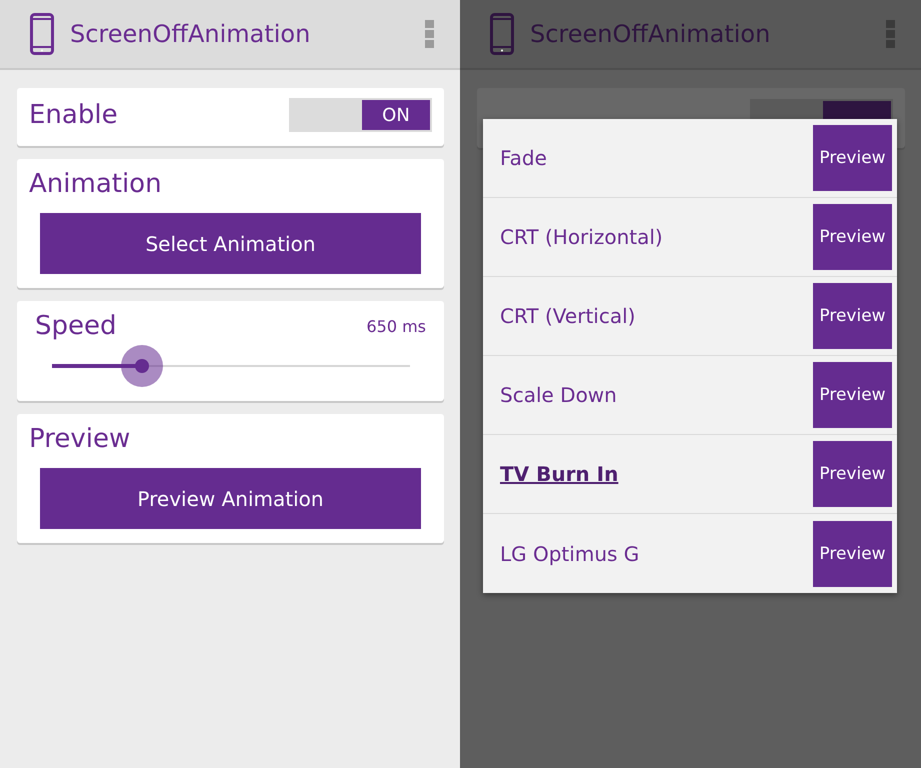 The image size is (921, 768). Describe the element at coordinates (568, 316) in the screenshot. I see `animation-option: CRT (Vertical)` at that location.